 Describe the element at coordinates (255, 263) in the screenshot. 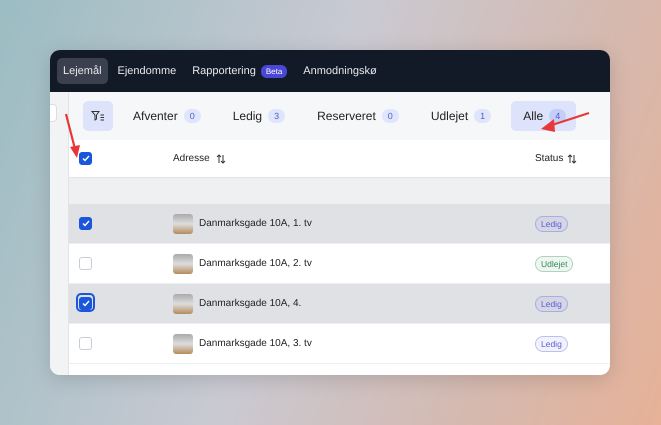

I see `address-text: Danmarksgade 10A, 2. tv` at that location.